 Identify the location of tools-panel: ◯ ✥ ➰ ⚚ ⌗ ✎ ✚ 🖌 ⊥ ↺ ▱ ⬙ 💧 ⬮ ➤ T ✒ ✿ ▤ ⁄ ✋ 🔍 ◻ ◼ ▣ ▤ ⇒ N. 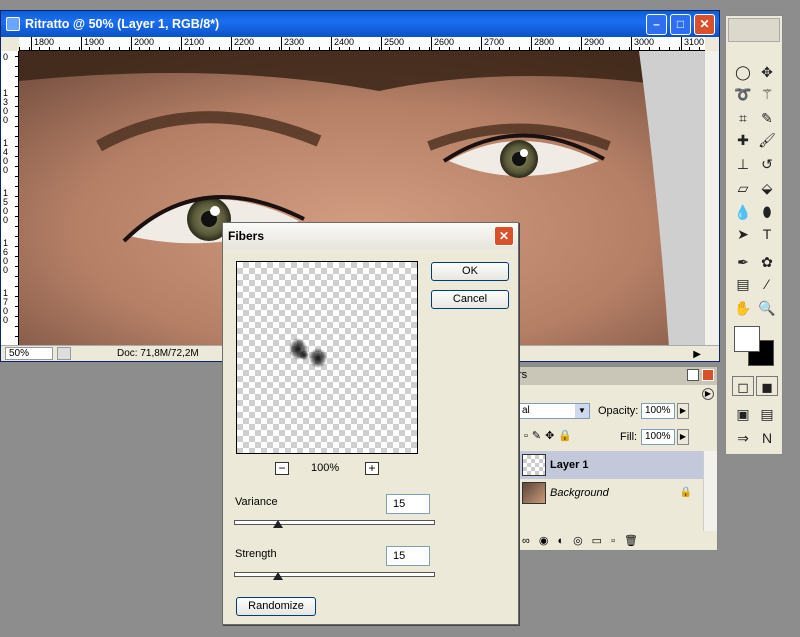
(754, 235).